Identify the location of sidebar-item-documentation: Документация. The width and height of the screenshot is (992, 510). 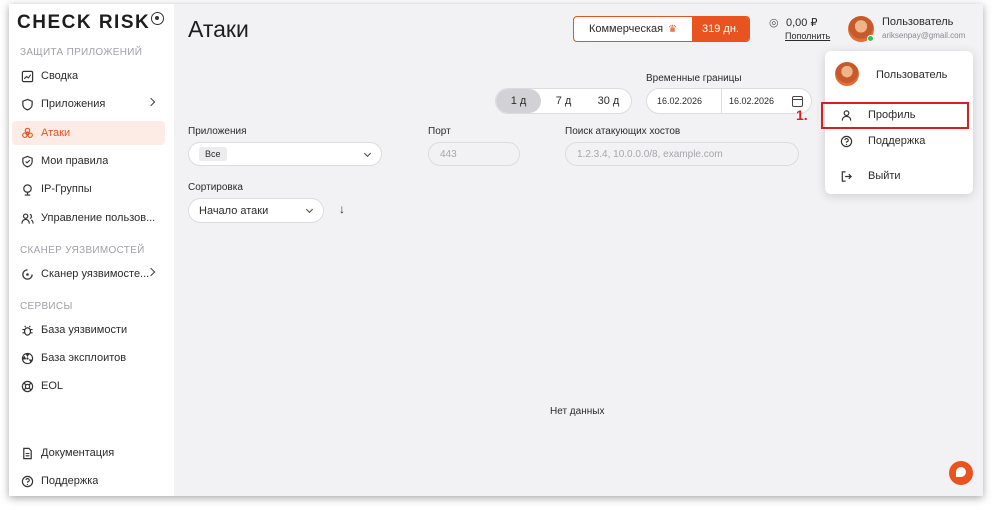
(88, 453).